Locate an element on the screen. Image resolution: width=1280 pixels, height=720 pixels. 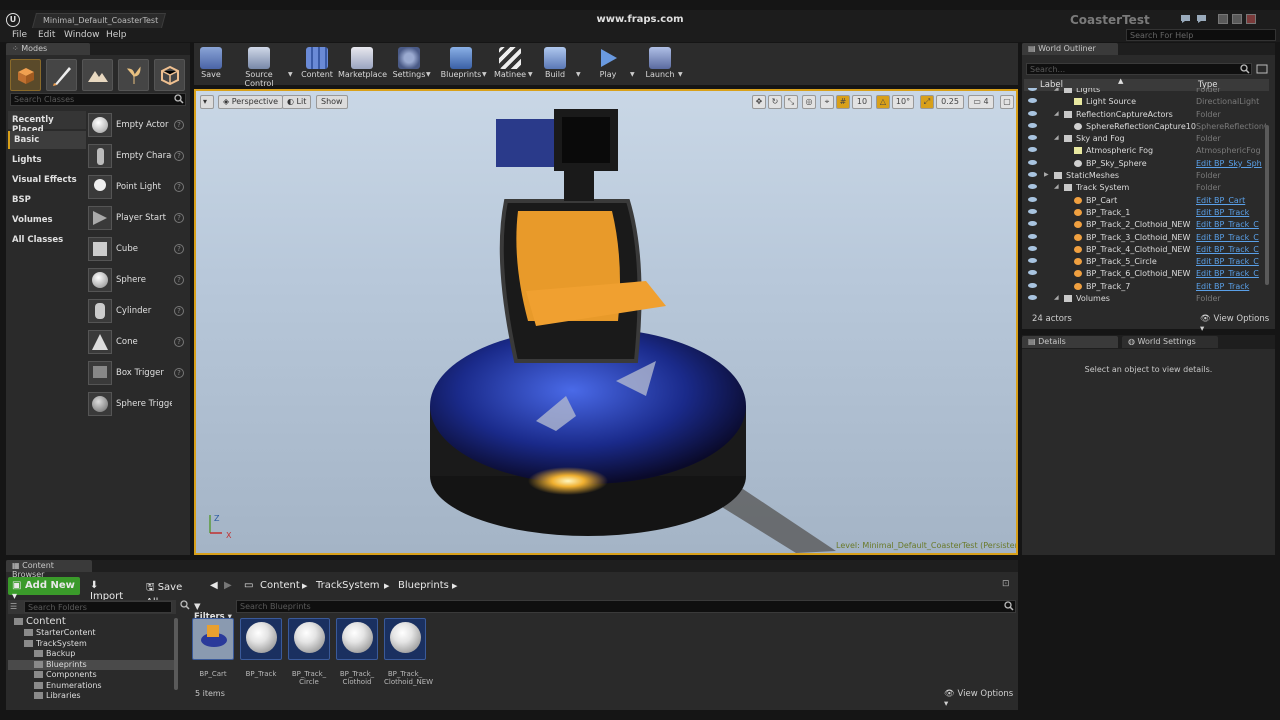
category-visual-effects: Visual Effects is located at coordinates (47, 180).